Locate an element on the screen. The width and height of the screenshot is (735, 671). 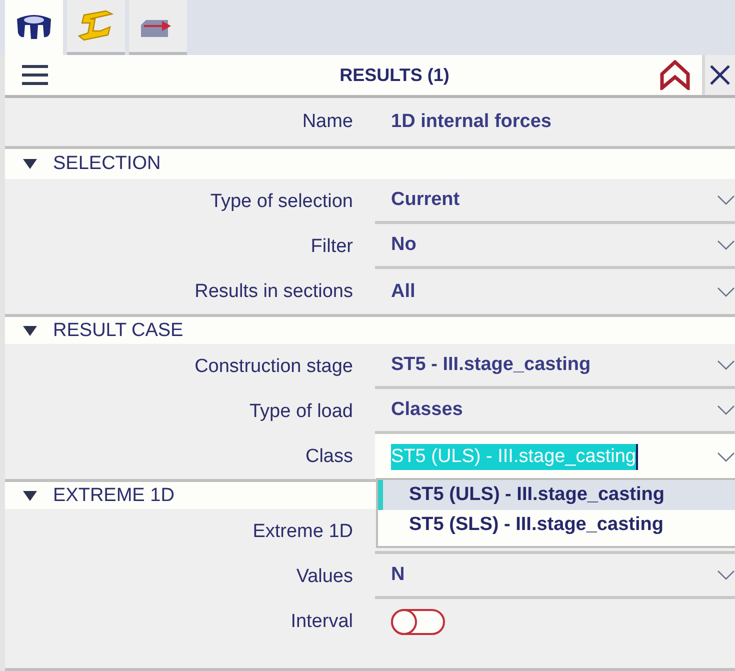
menu-button is located at coordinates (35, 75).